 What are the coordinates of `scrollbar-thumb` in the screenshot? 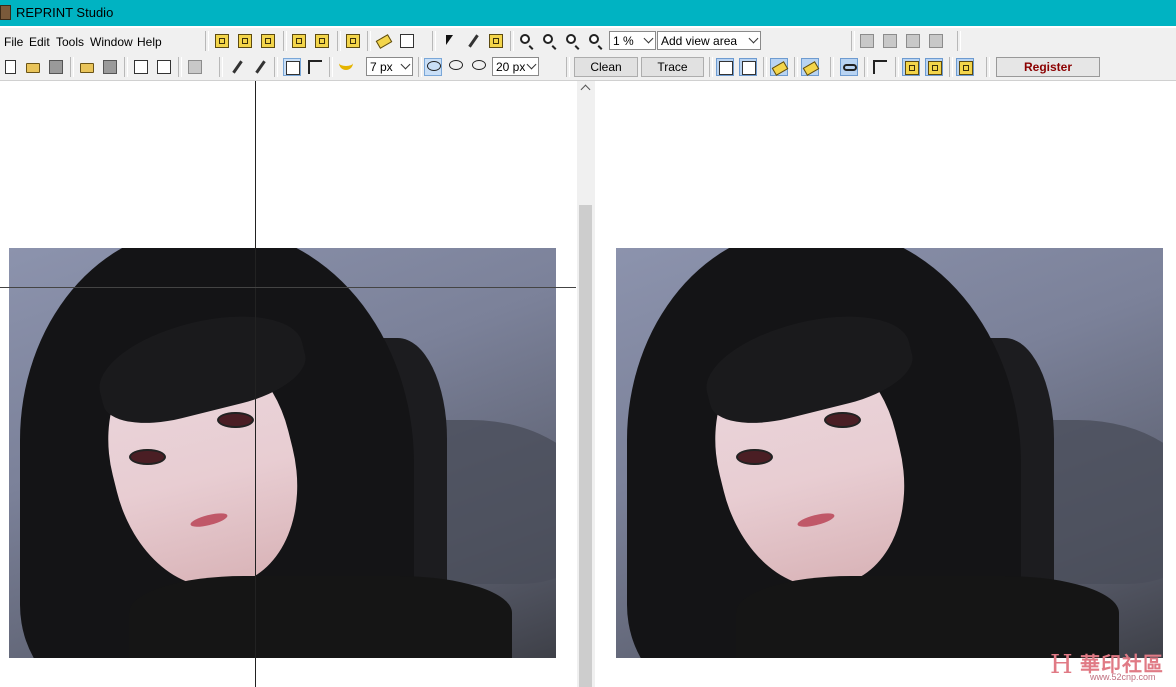 It's located at (585, 446).